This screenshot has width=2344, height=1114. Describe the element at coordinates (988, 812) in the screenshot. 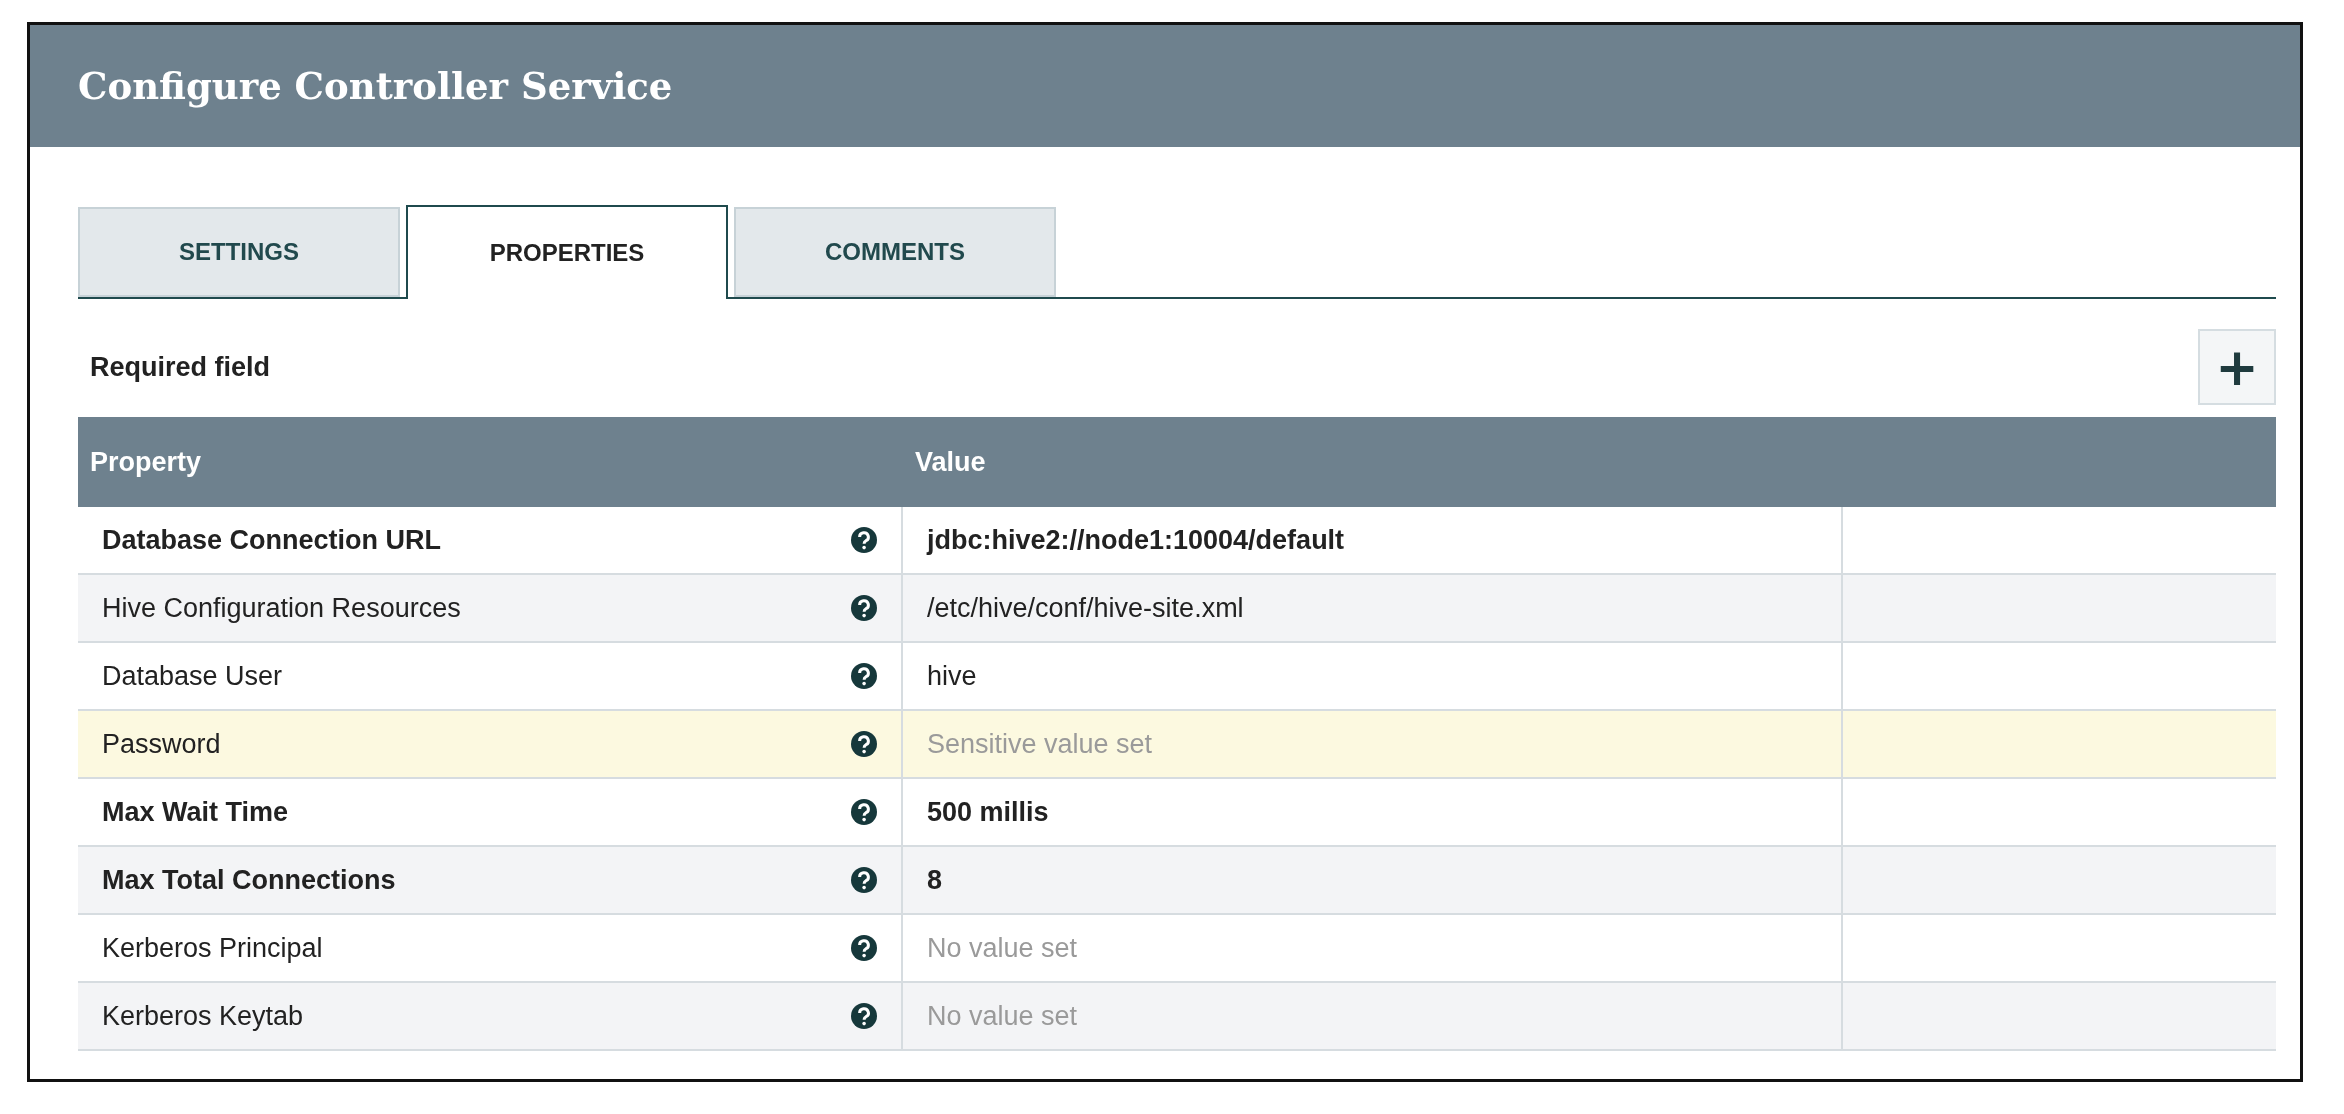

I see `property-value: 500 millis` at that location.